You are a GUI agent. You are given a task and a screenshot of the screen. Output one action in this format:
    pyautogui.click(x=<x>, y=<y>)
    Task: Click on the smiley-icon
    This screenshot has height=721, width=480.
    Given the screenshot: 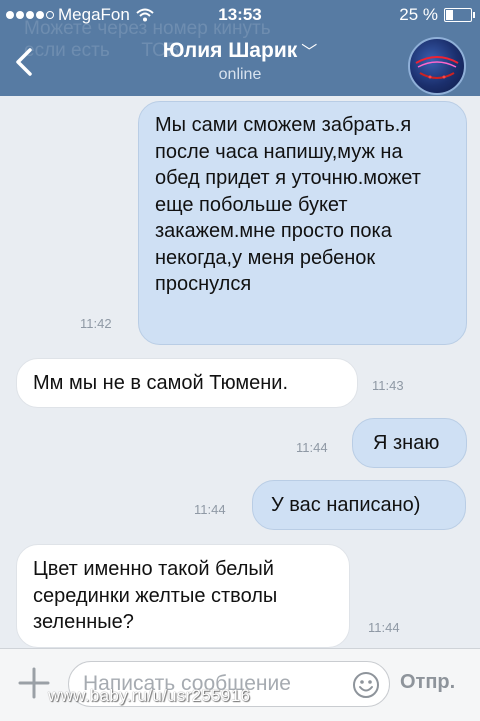 What is the action you would take?
    pyautogui.click(x=366, y=685)
    